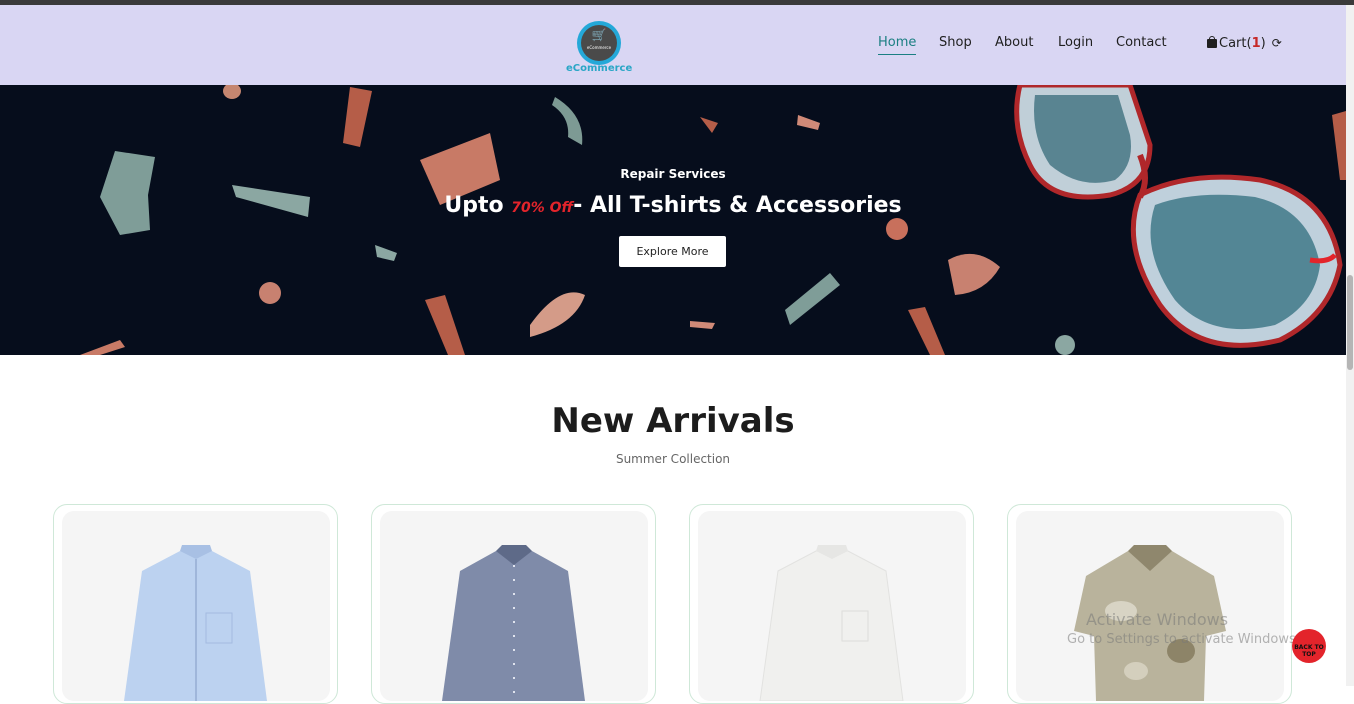 Image resolution: width=1354 pixels, height=704 pixels. I want to click on refresh-icon: ⟳, so click(1277, 43).